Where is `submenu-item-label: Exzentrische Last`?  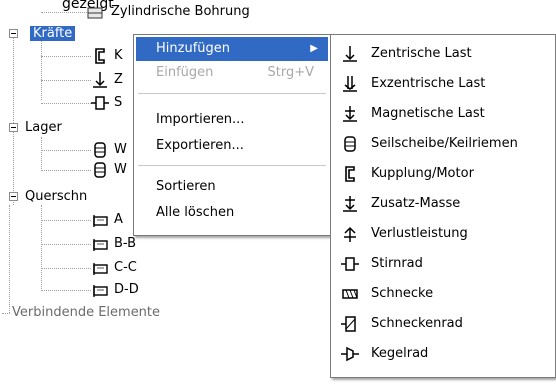
submenu-item-label: Exzentrische Last is located at coordinates (428, 83).